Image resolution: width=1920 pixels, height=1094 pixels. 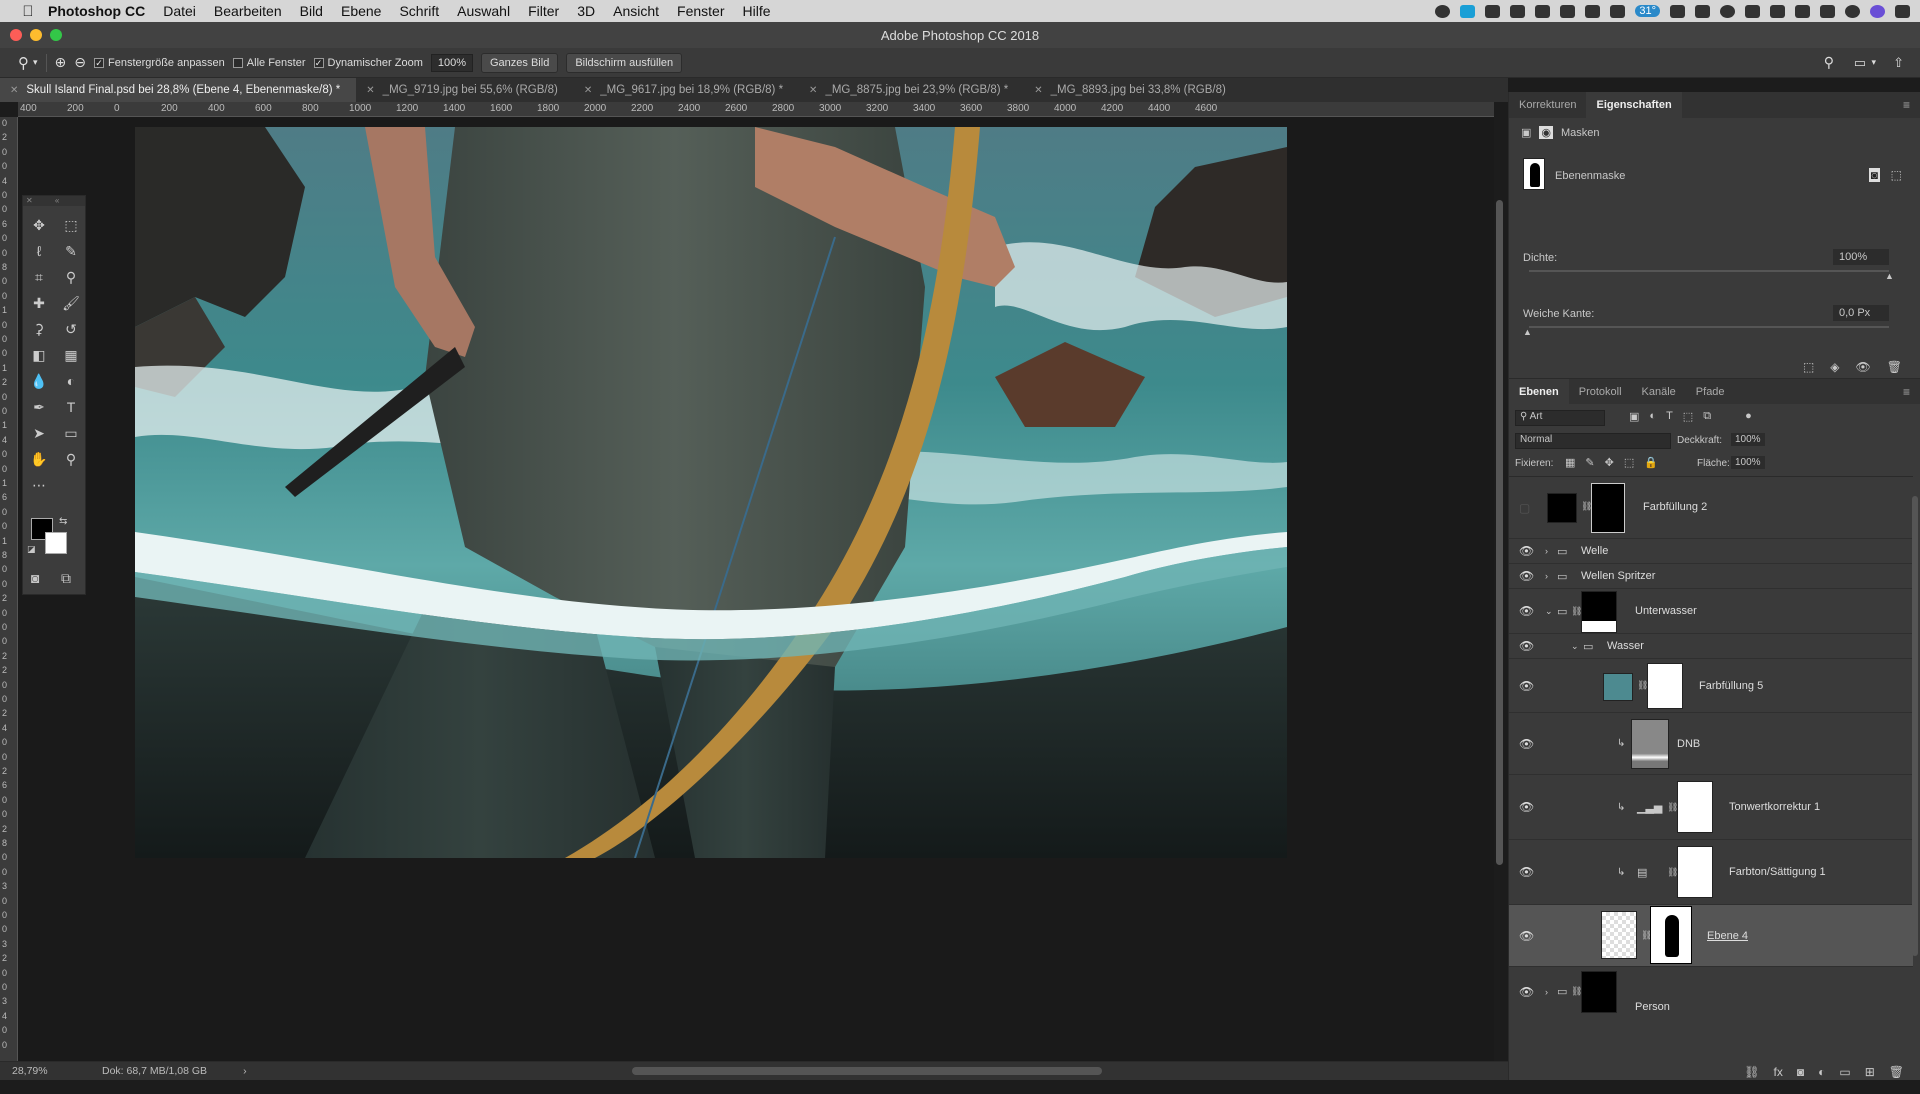 What do you see at coordinates (1852, 11) in the screenshot?
I see `search-icon` at bounding box center [1852, 11].